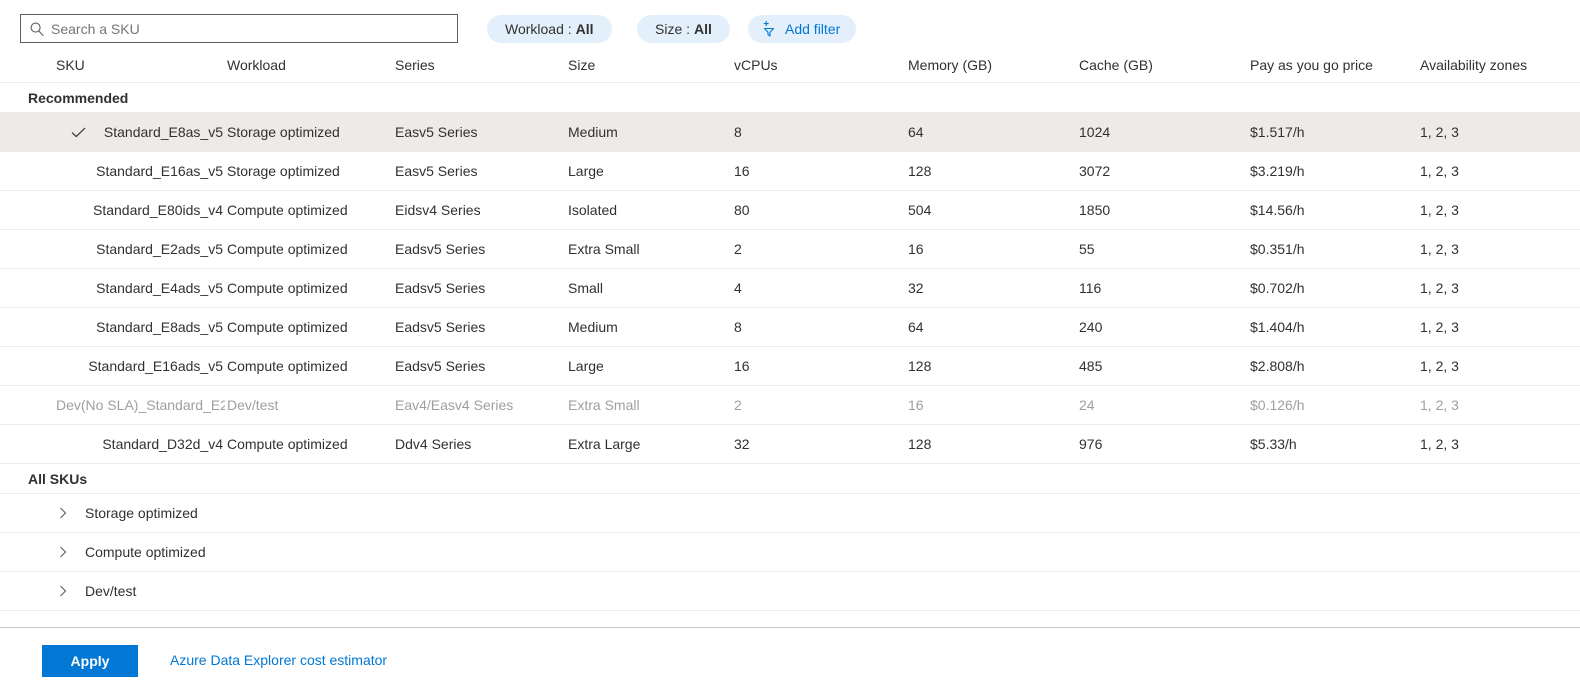  What do you see at coordinates (111, 591) in the screenshot?
I see `sku-category-label: Dev/test` at bounding box center [111, 591].